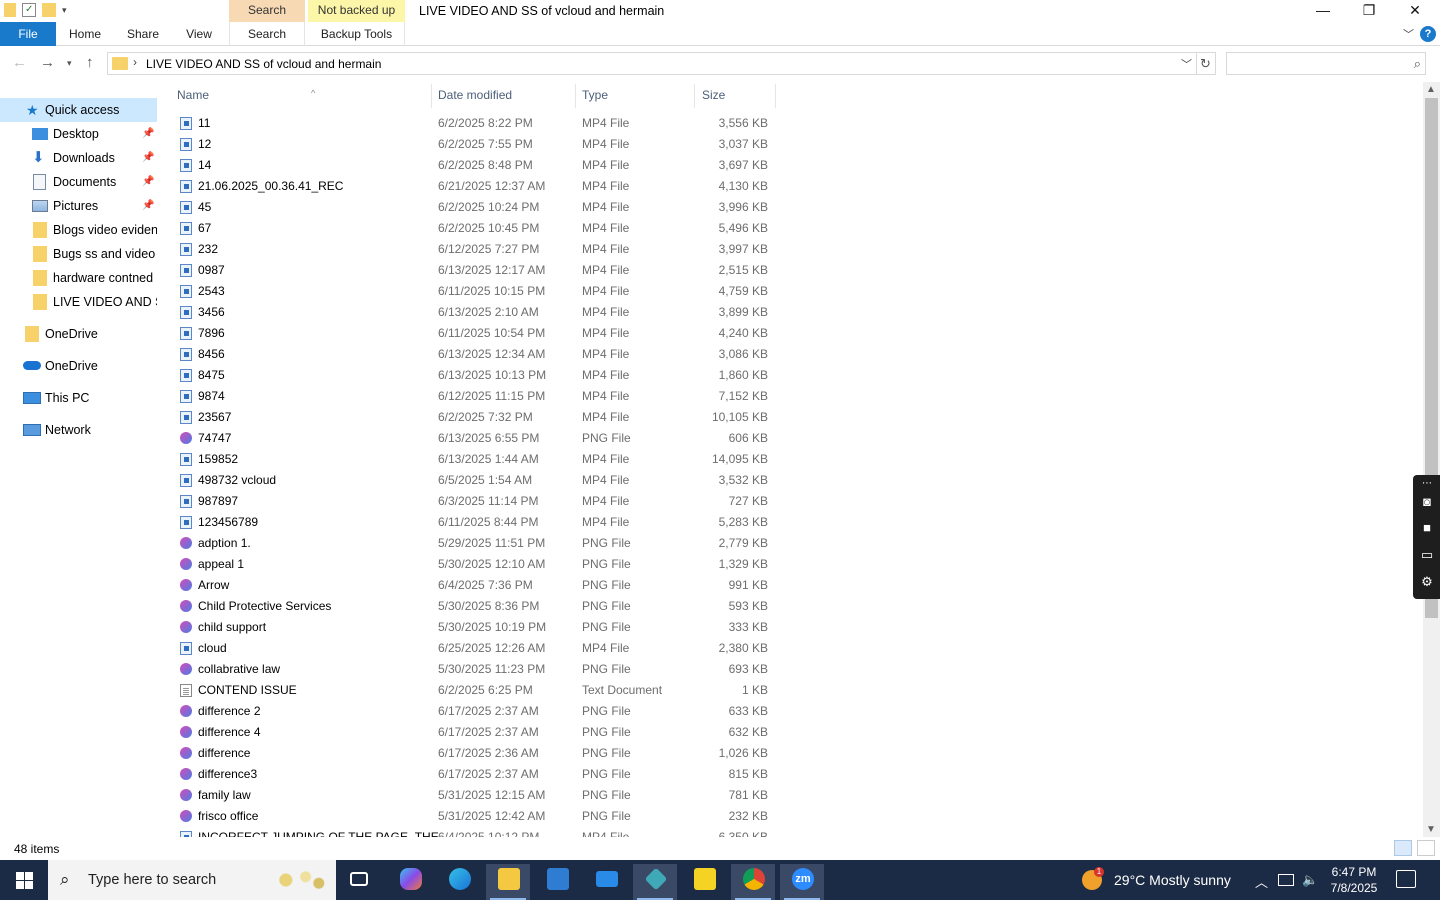 The height and width of the screenshot is (900, 1440). Describe the element at coordinates (1415, 11) in the screenshot. I see `close-button: ✕` at that location.